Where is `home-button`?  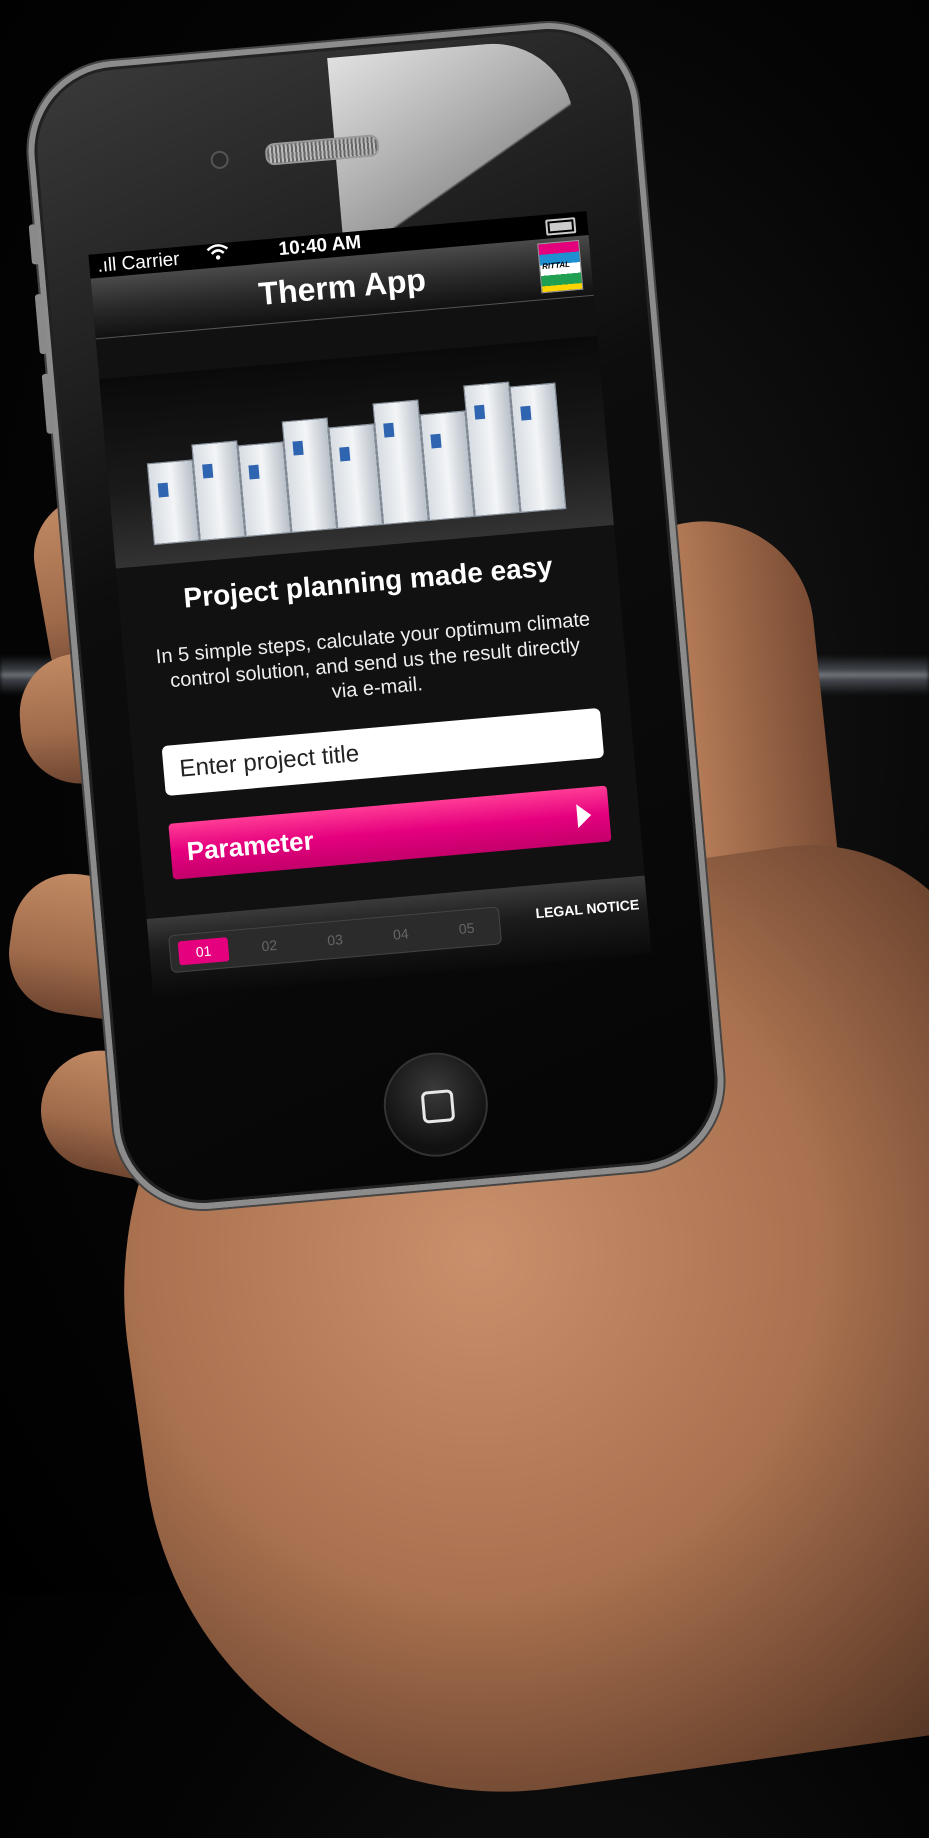 home-button is located at coordinates (436, 1104).